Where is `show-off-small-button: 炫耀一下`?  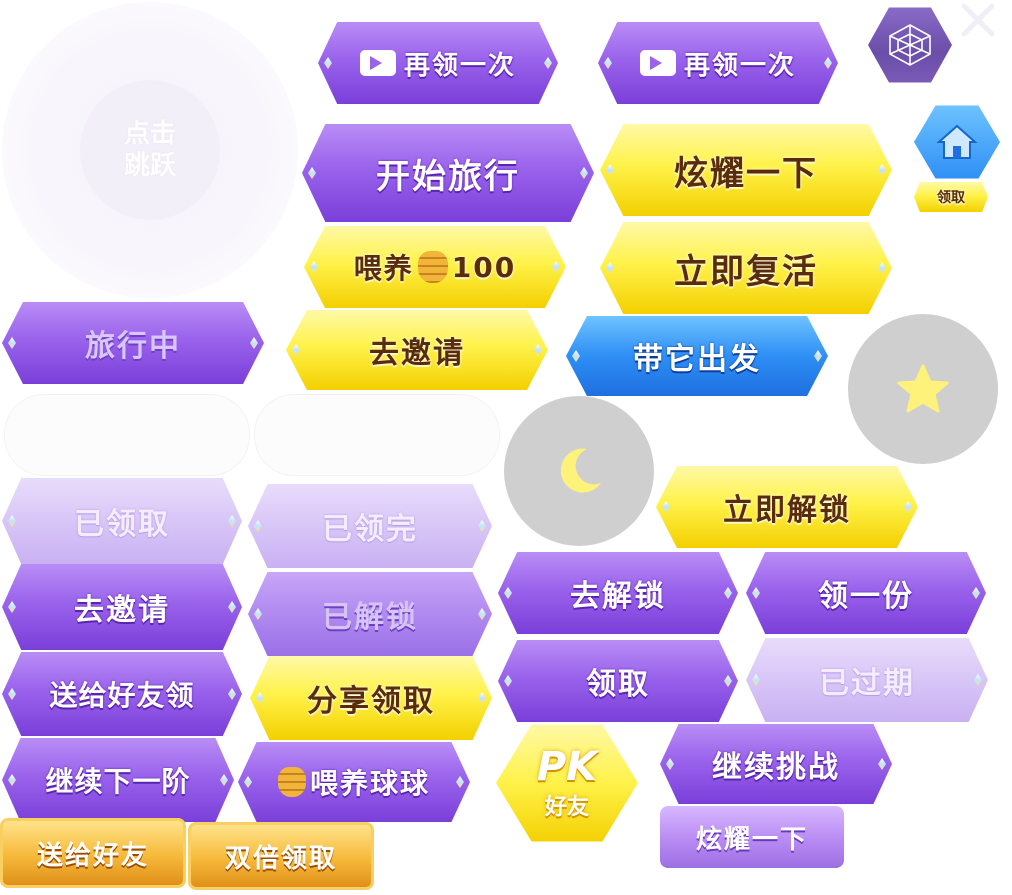 show-off-small-button: 炫耀一下 is located at coordinates (752, 837).